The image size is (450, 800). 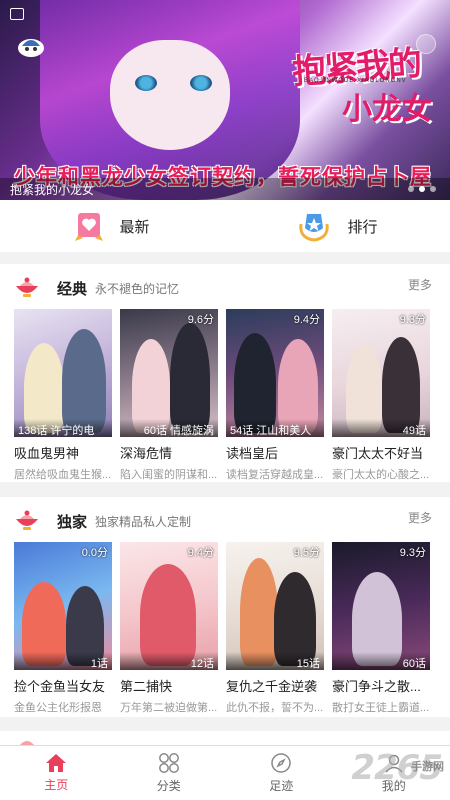 What do you see at coordinates (168, 763) in the screenshot?
I see `grid-circles-icon` at bounding box center [168, 763].